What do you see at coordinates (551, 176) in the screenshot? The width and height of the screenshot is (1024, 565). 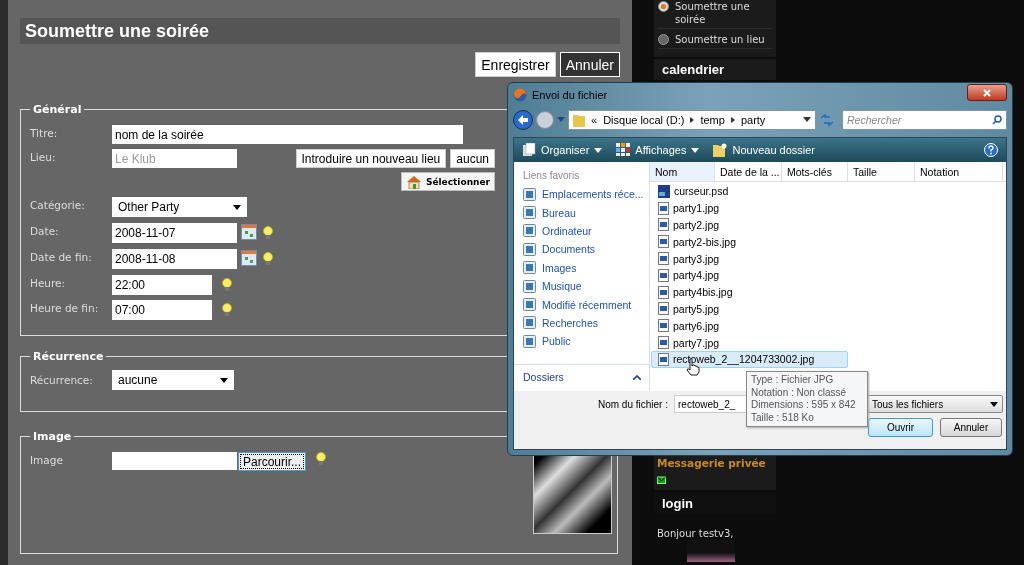 I see `favorites-heading: Liens favoris` at bounding box center [551, 176].